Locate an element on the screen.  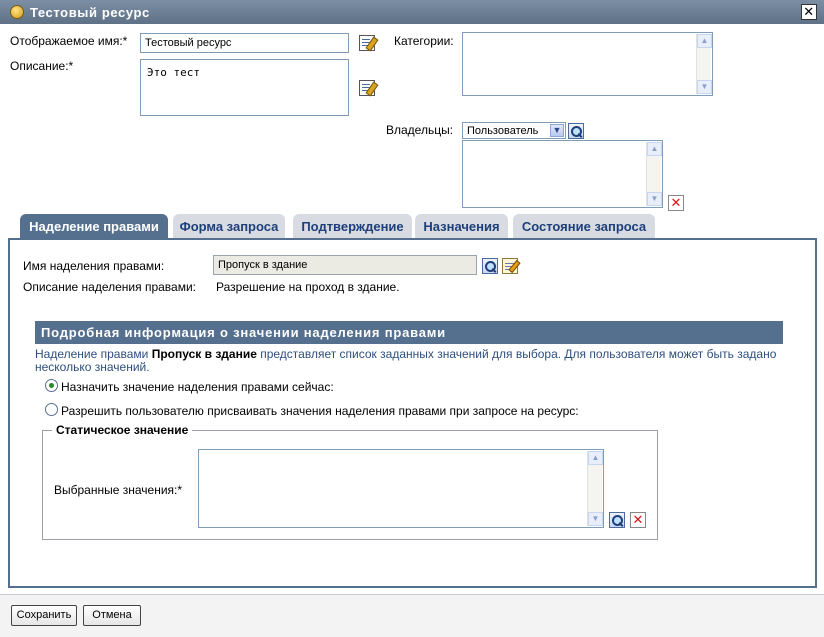
description-textarea: Это тест is located at coordinates (244, 87).